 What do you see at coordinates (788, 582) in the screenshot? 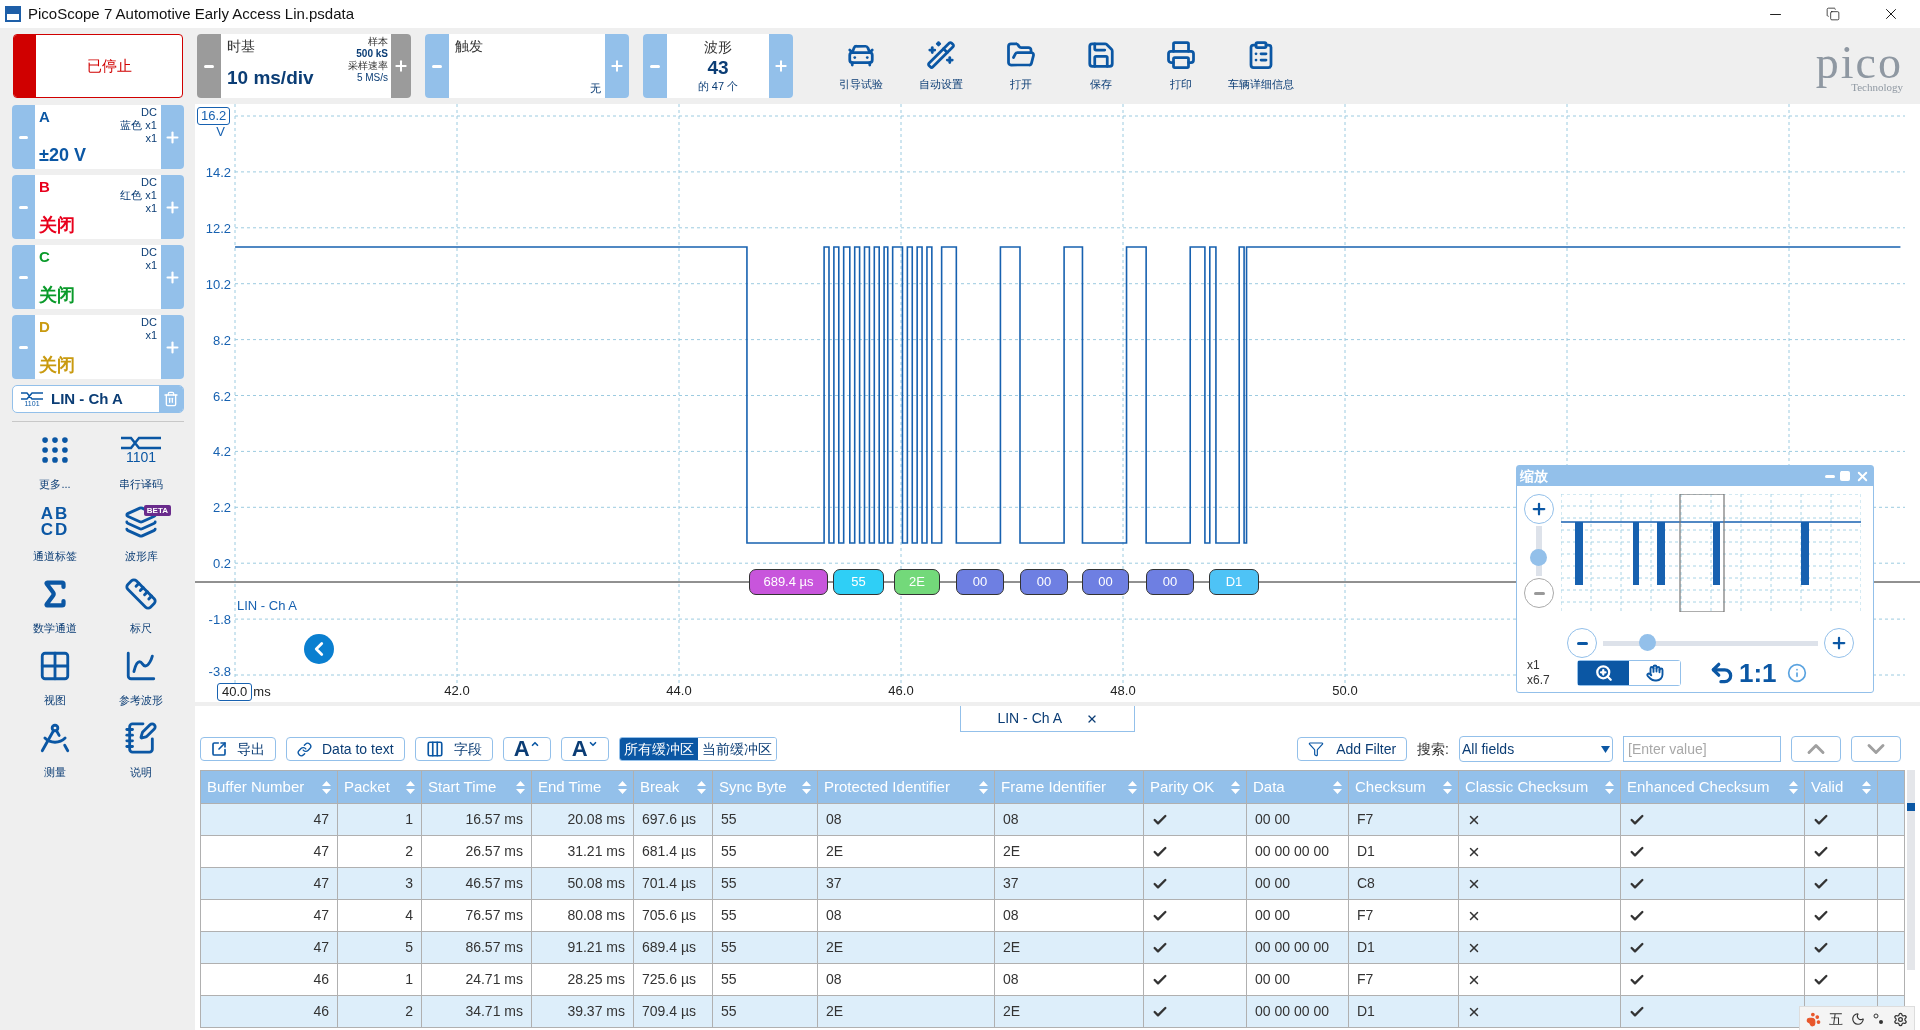
I see `decoded-packet: 689.4 µs` at bounding box center [788, 582].